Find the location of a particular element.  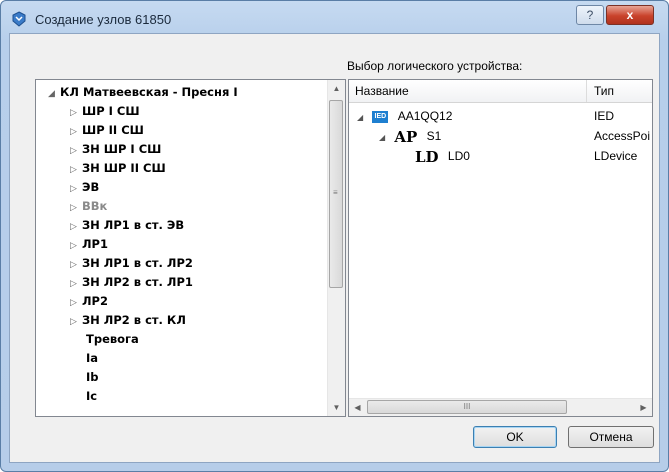

ldevice-icon: LD is located at coordinates (427, 156).